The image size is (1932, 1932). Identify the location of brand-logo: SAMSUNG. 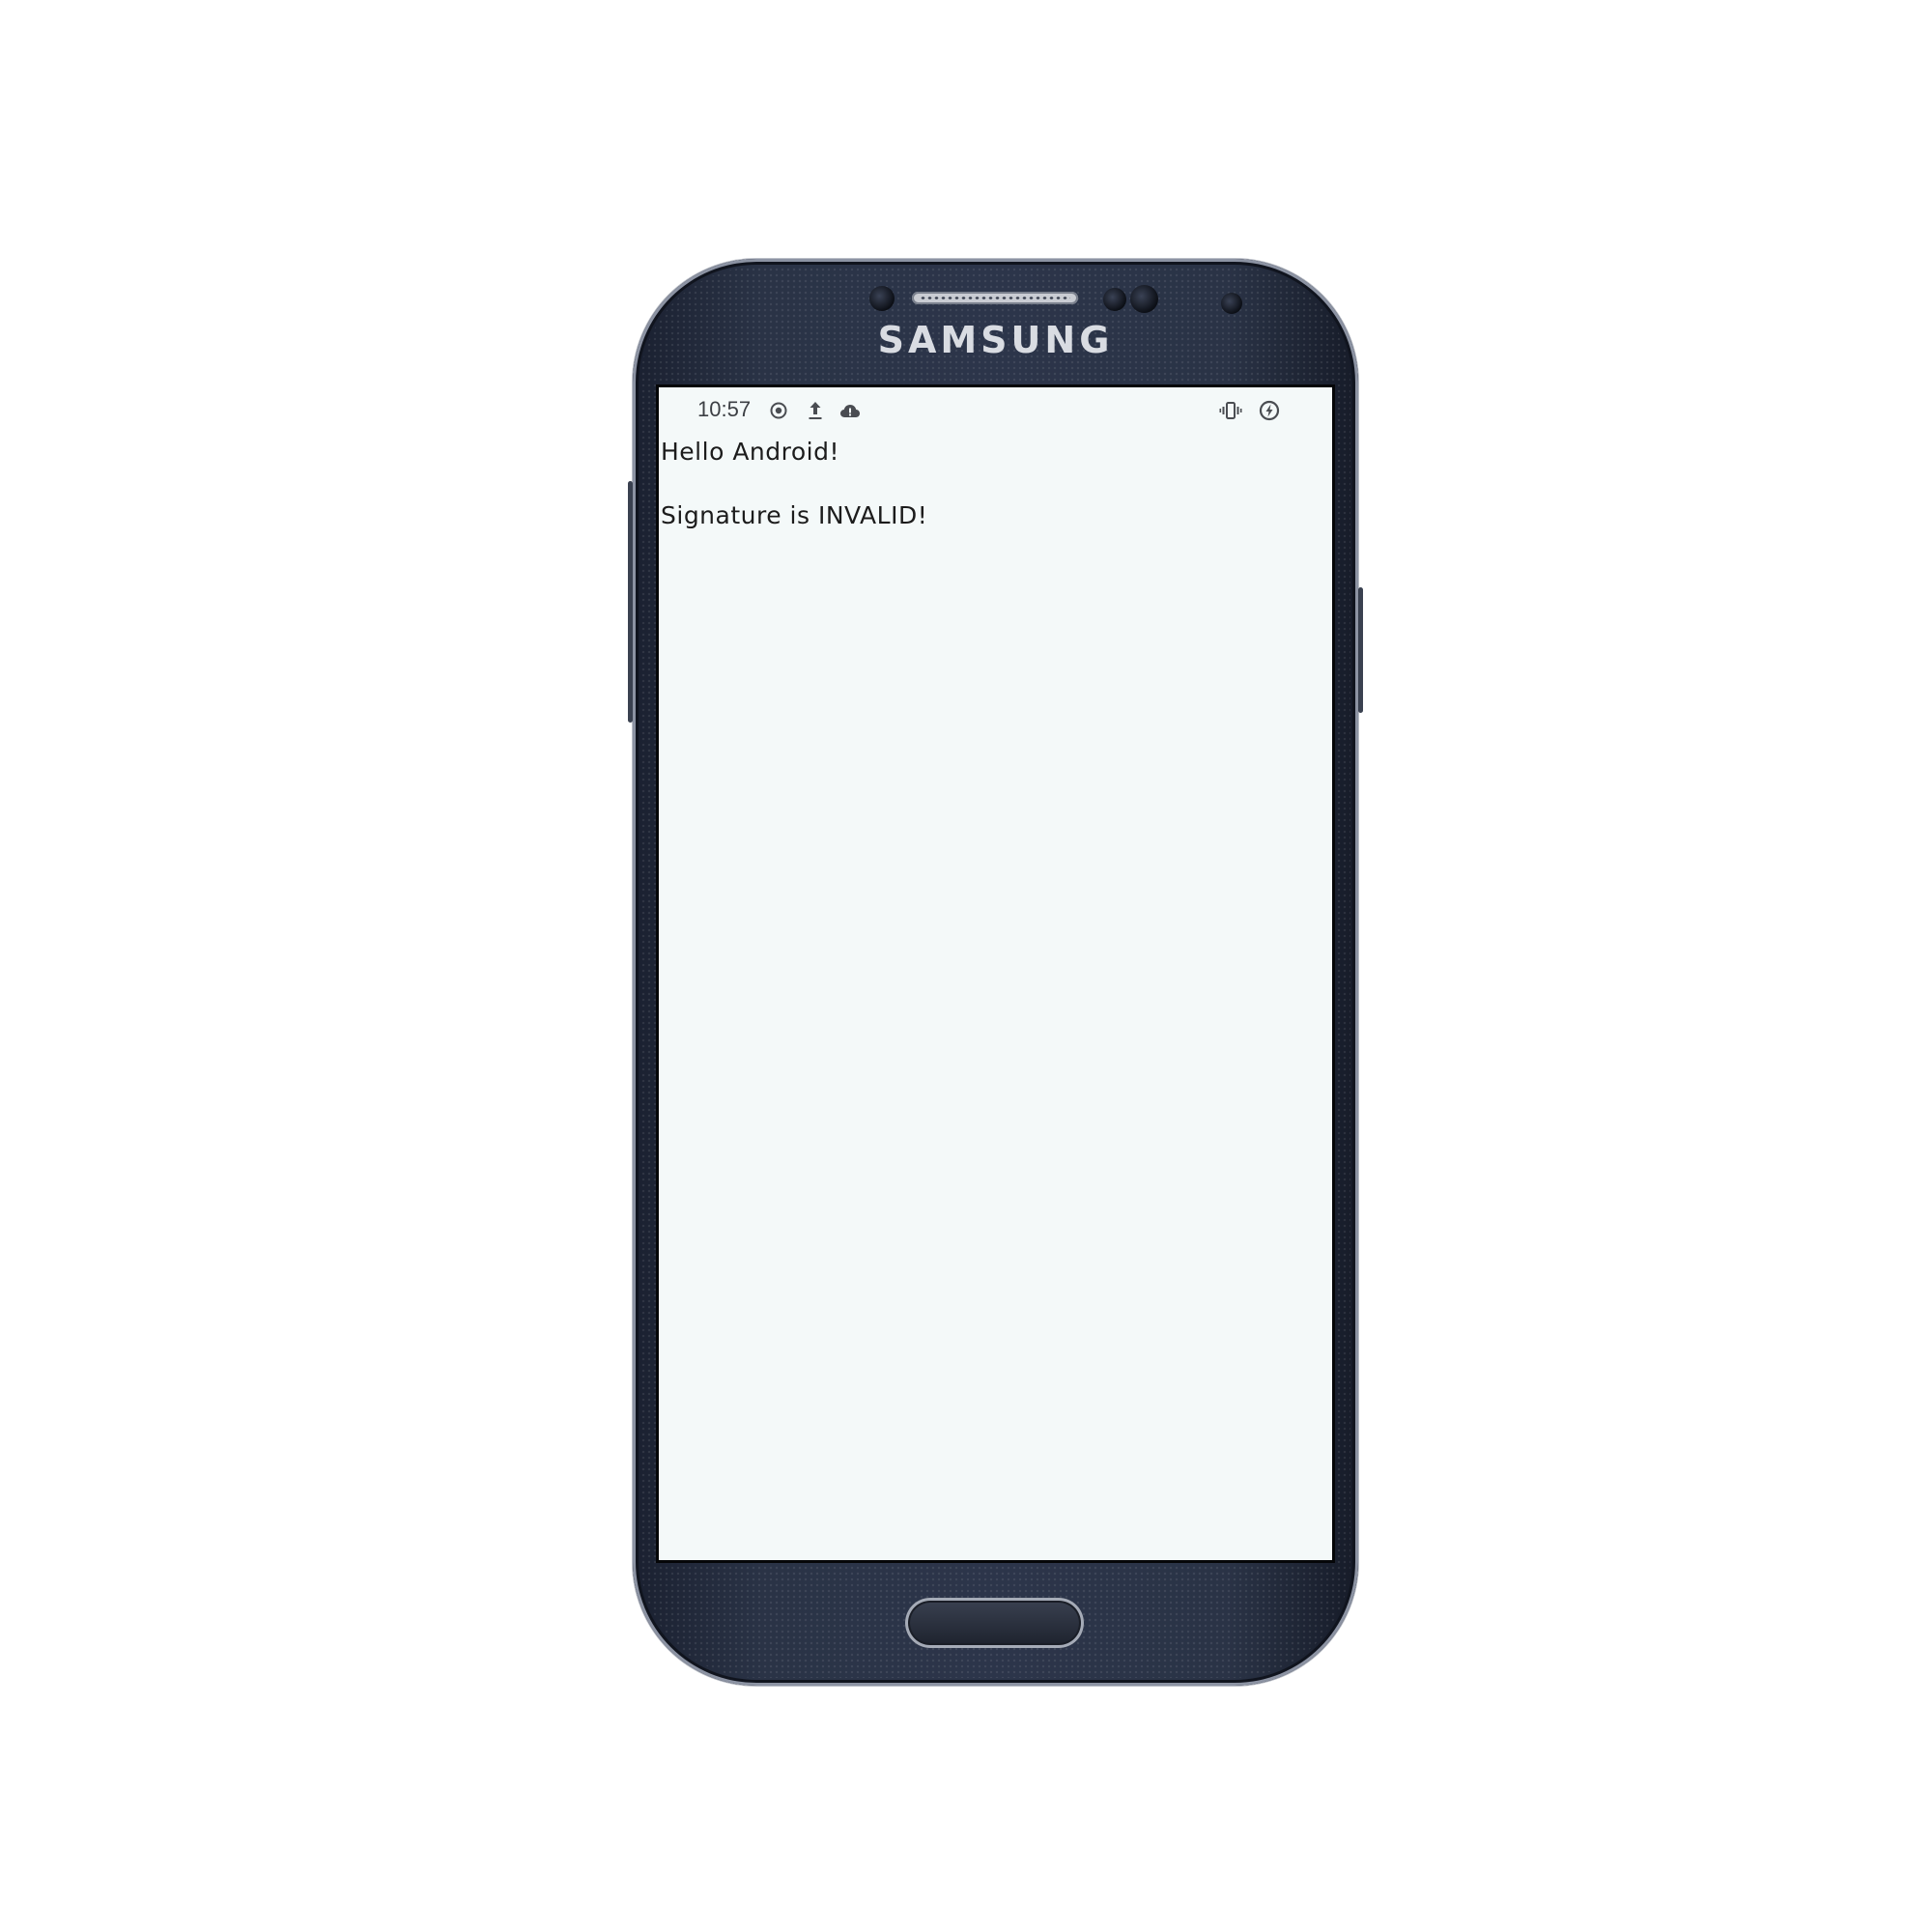
(995, 340).